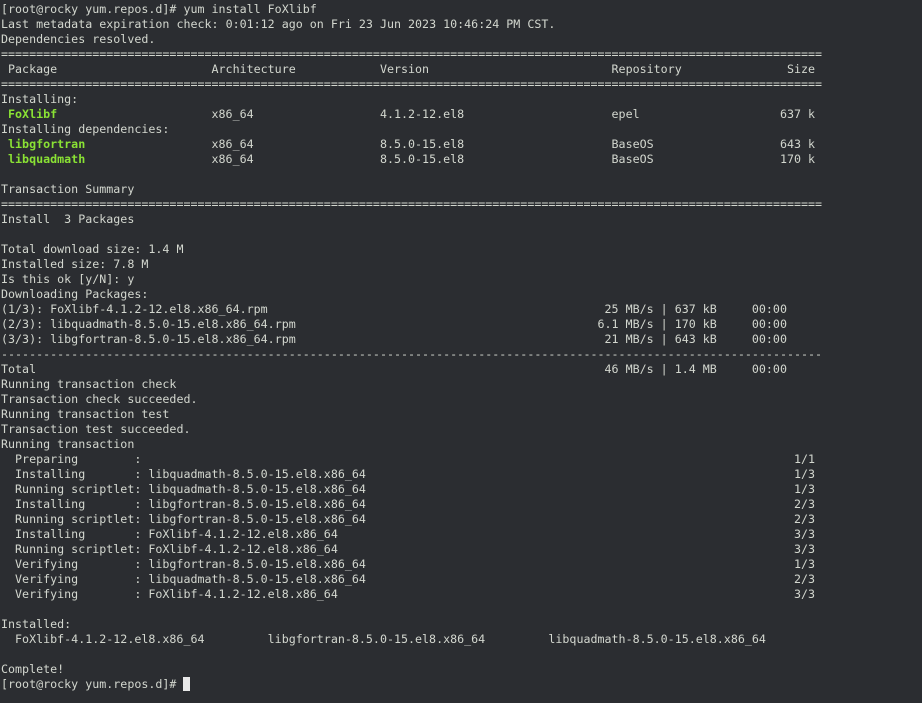 The height and width of the screenshot is (703, 922). What do you see at coordinates (75, 264) in the screenshot?
I see `info-line-text: Installed size: 7.8 M` at bounding box center [75, 264].